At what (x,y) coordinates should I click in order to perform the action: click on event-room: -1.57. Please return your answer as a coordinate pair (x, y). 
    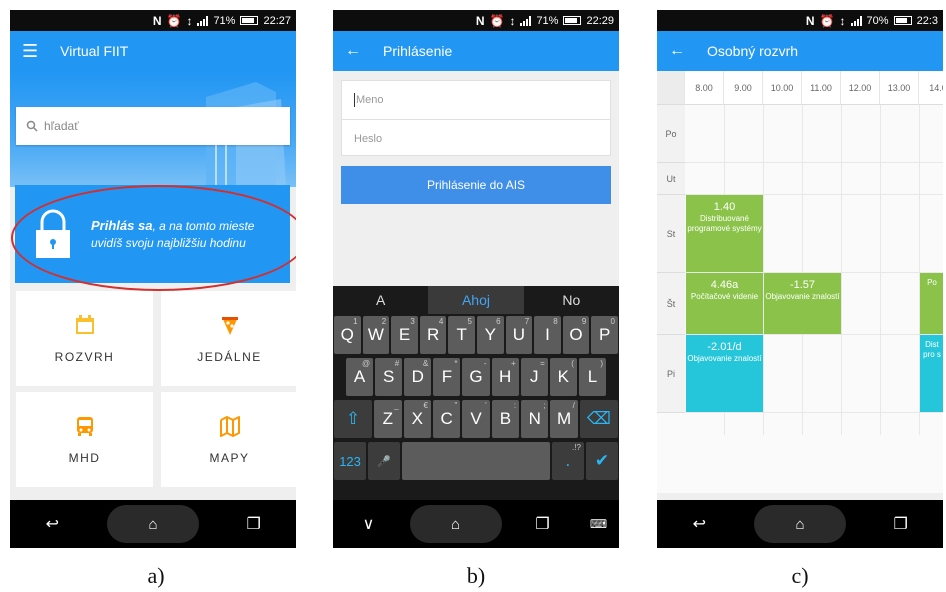
    Looking at the image, I should click on (802, 285).